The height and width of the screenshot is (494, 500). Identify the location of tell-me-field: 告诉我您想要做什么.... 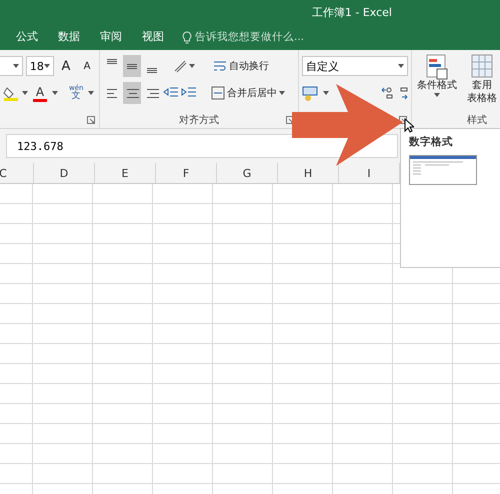
(249, 37).